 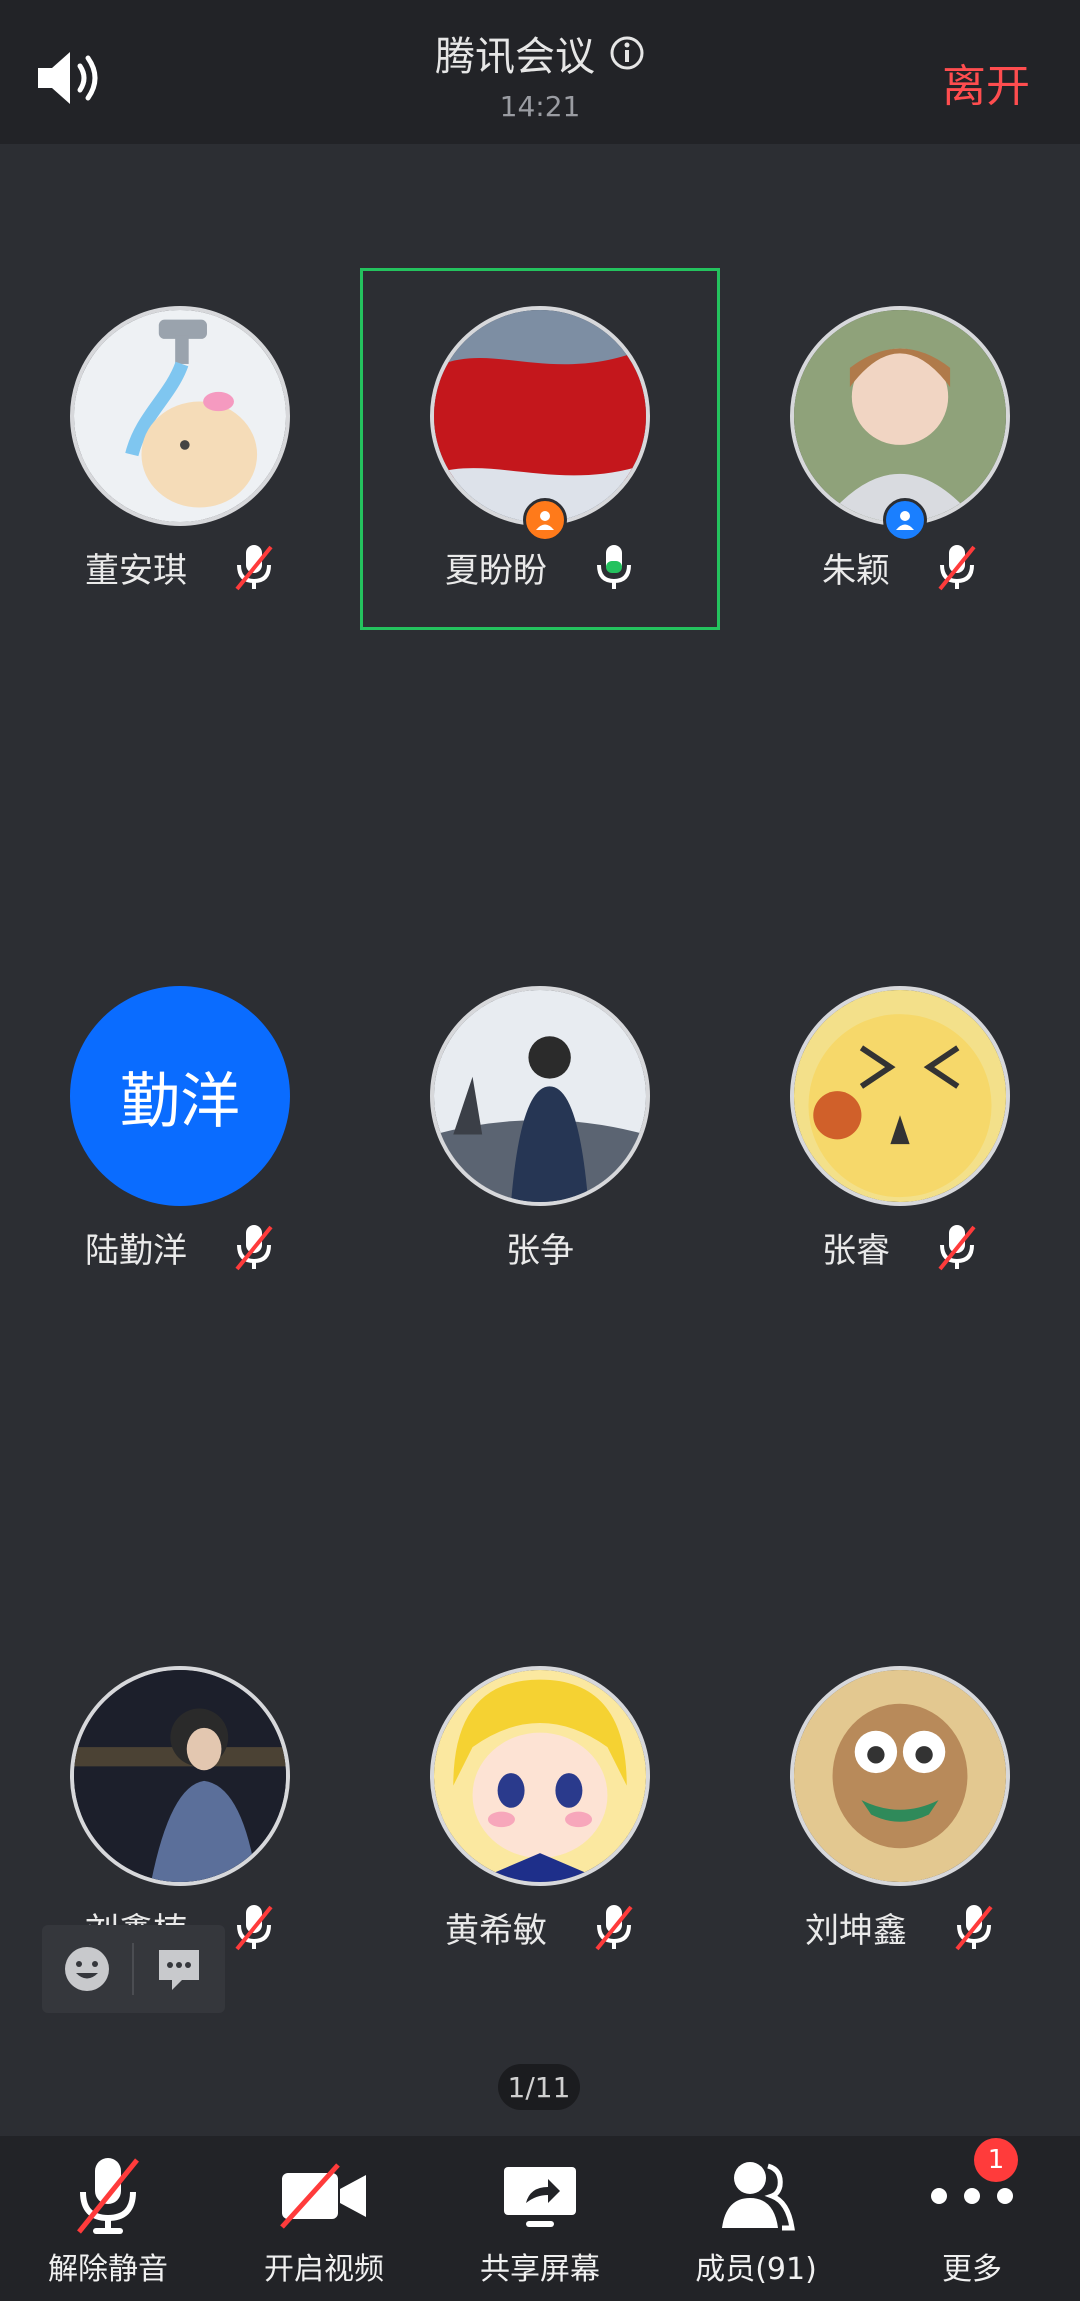 What do you see at coordinates (136, 1250) in the screenshot?
I see `participant-name: 陆勤洋` at bounding box center [136, 1250].